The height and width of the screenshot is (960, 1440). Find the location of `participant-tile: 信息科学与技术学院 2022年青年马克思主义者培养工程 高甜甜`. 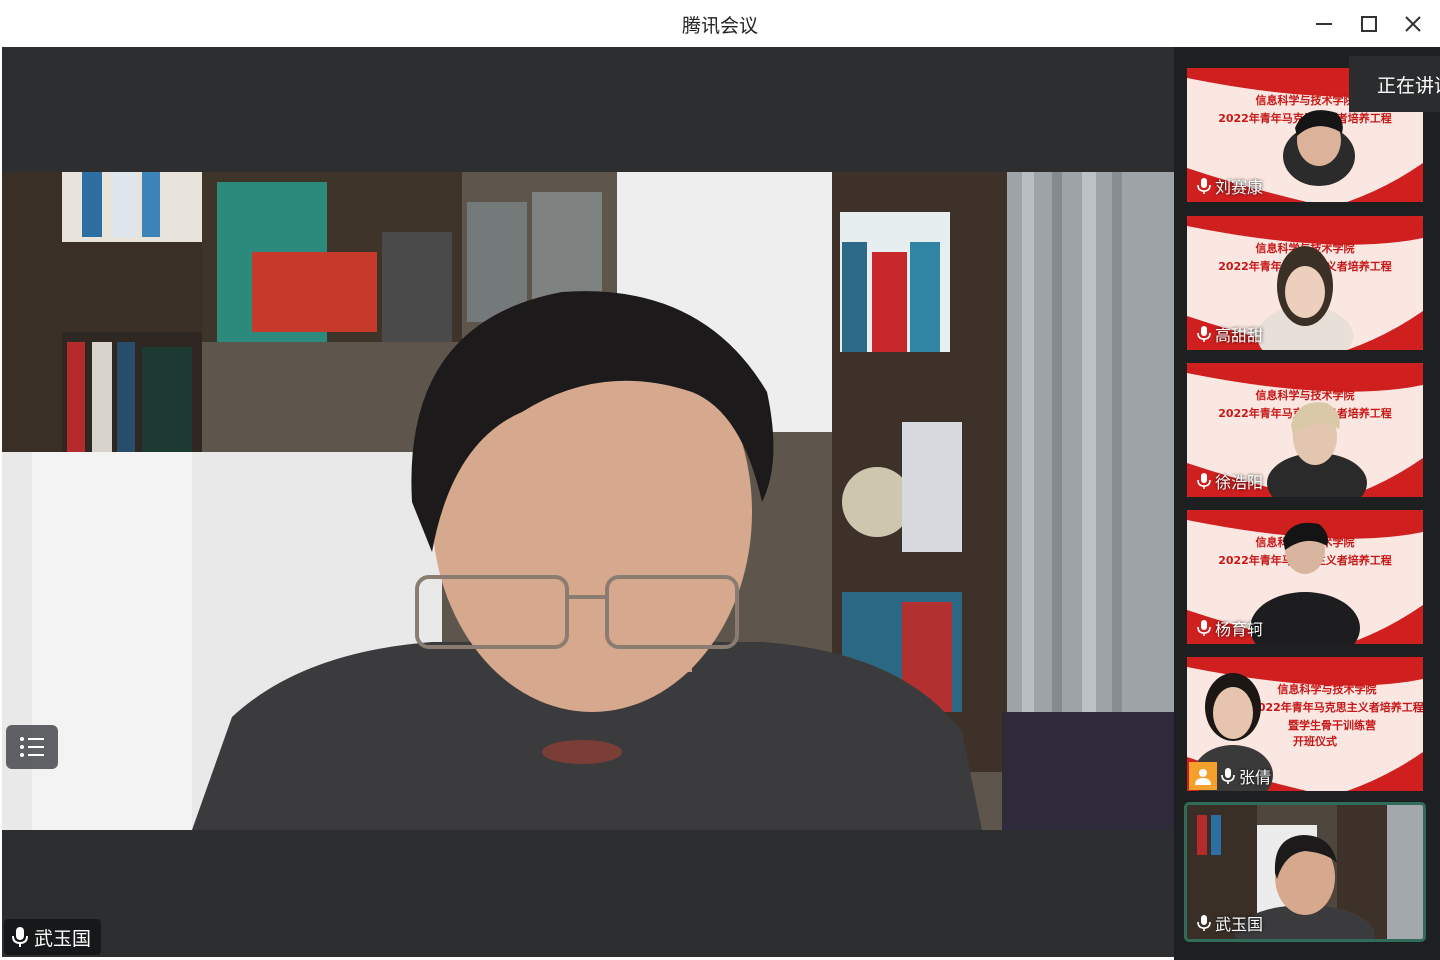

participant-tile: 信息科学与技术学院 2022年青年马克思主义者培养工程 高甜甜 is located at coordinates (1305, 283).